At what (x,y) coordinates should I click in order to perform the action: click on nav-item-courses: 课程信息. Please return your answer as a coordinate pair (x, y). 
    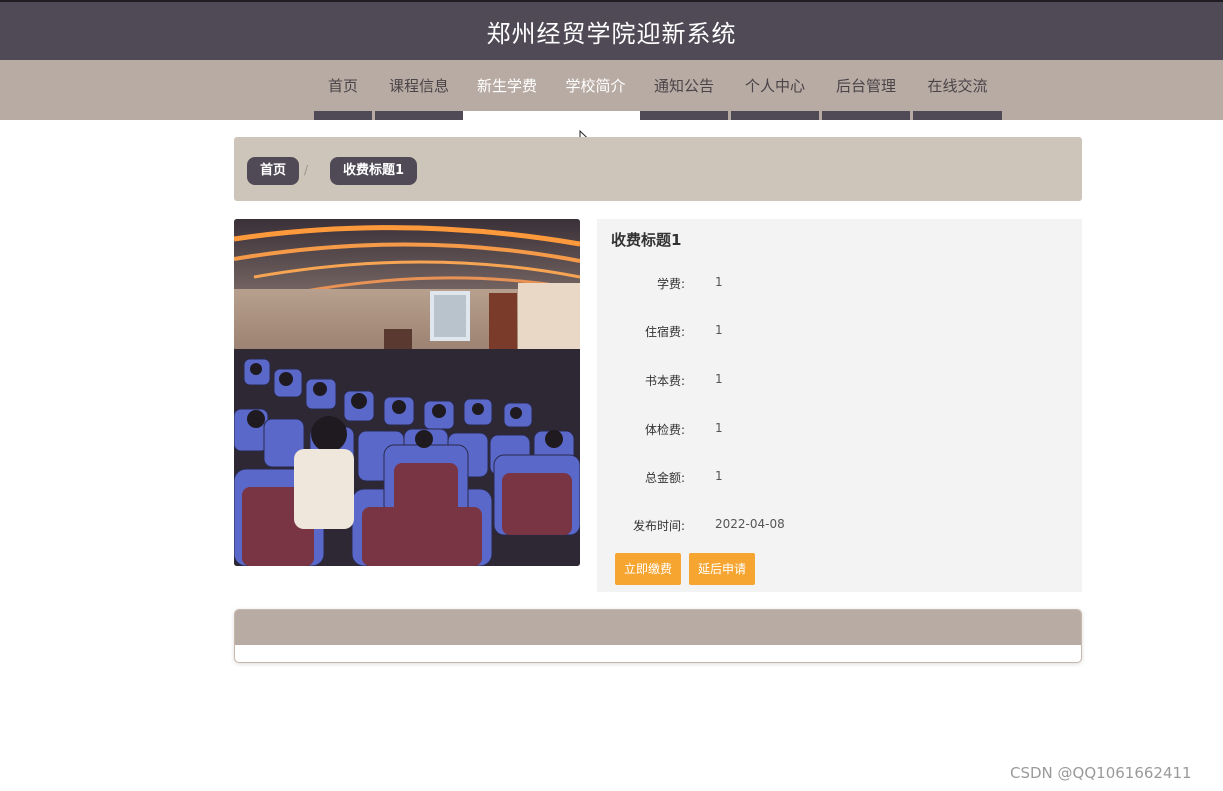
    Looking at the image, I should click on (419, 90).